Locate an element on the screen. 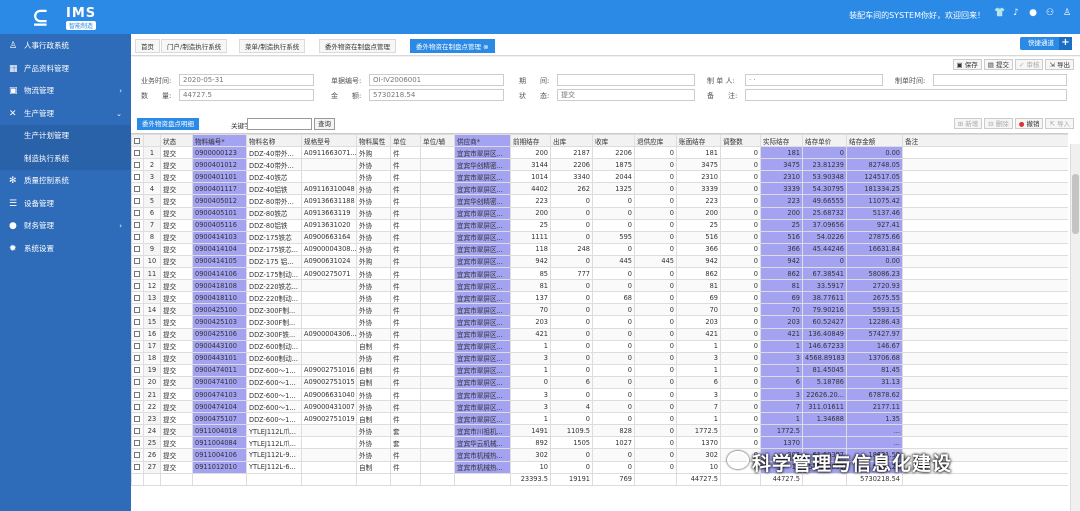 Image resolution: width=1080 pixels, height=511 pixels. table-cell: 外购 is located at coordinates (373, 153).